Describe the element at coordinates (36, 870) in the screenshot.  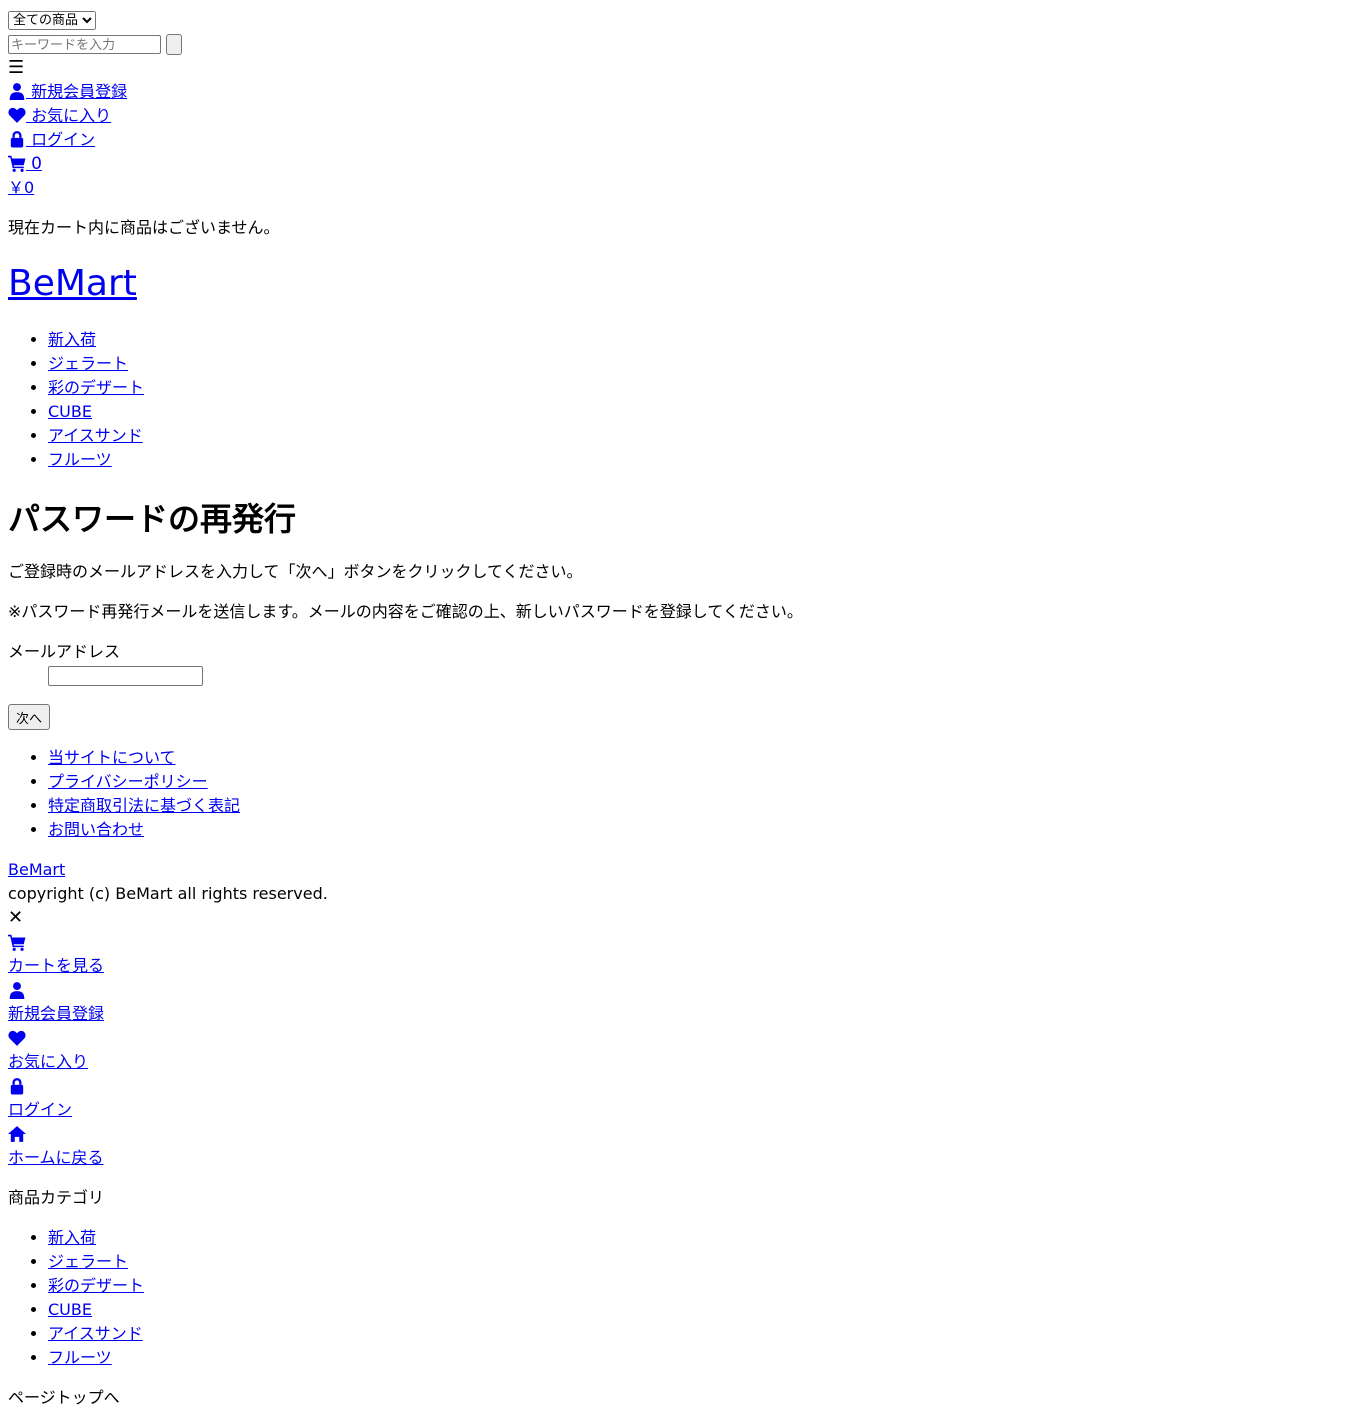
I see `footer-brand-link: BeMart` at that location.